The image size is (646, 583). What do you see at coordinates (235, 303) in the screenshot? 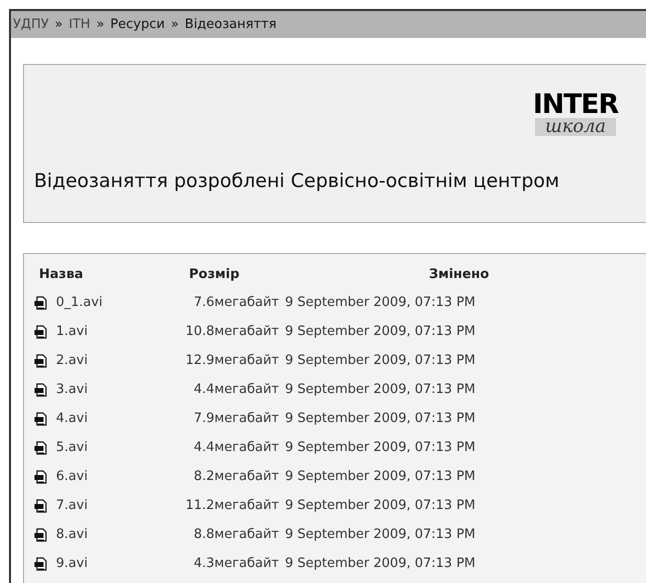
I see `file-size: 7.6мегабайт` at bounding box center [235, 303].